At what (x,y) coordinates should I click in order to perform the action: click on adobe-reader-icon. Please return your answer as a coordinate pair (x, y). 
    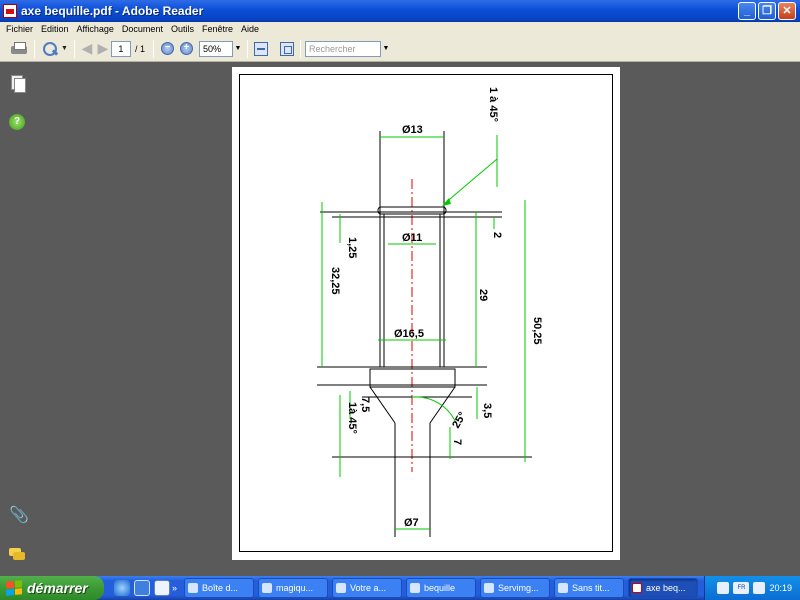
    Looking at the image, I should click on (10, 11).